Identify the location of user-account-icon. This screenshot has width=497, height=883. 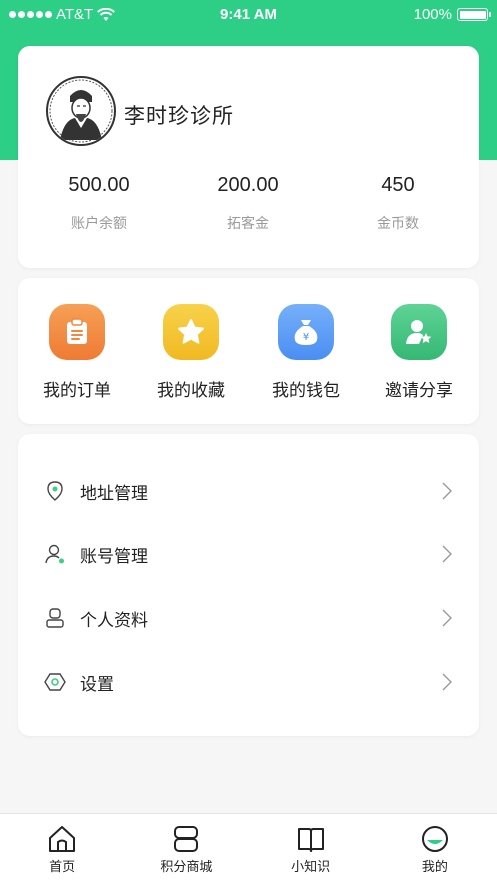
(54, 554).